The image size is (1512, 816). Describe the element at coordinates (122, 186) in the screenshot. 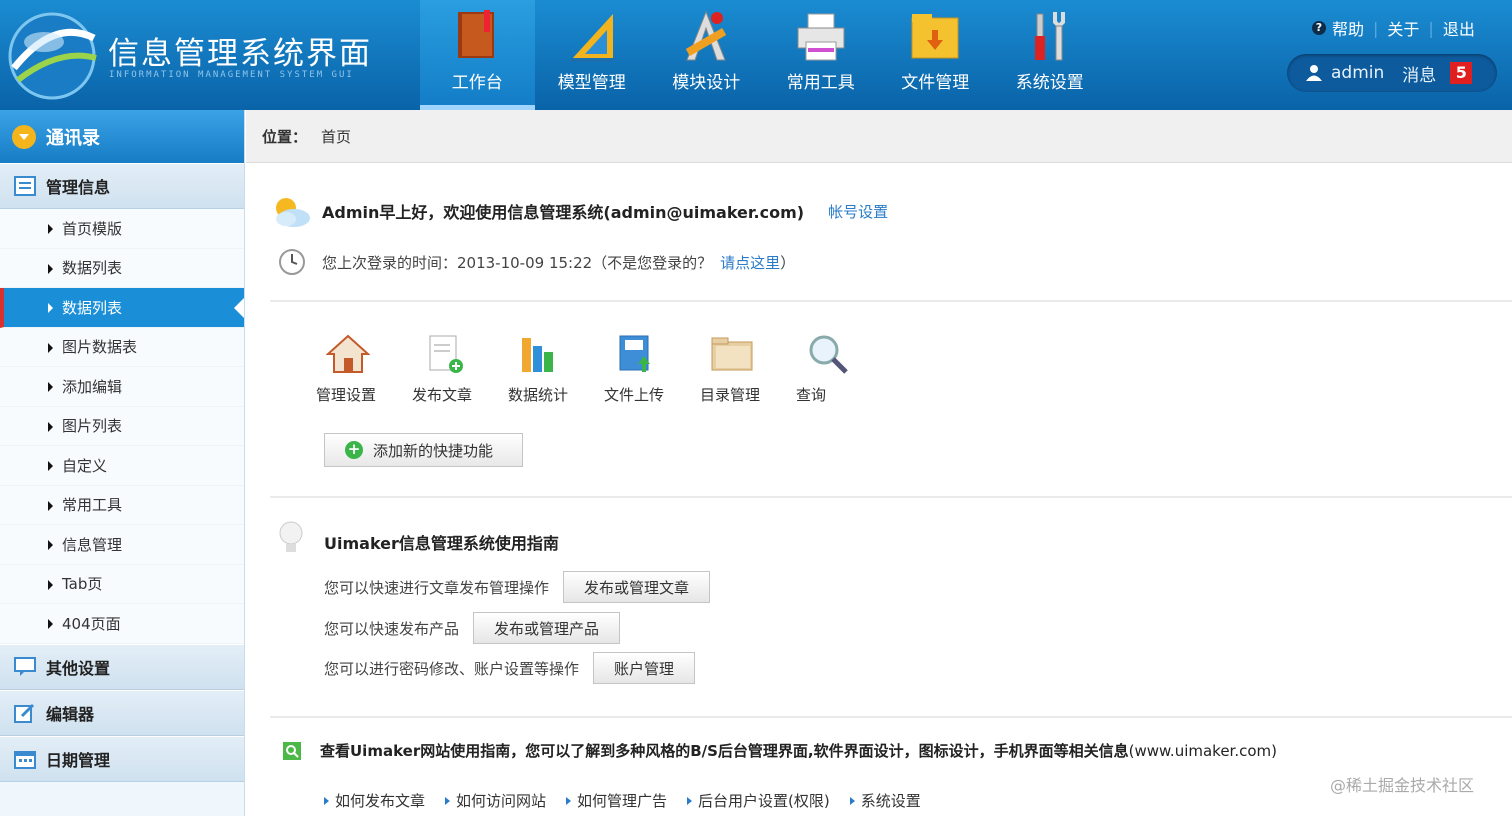

I see `sidebar-group-manage-info: 管理信息` at that location.